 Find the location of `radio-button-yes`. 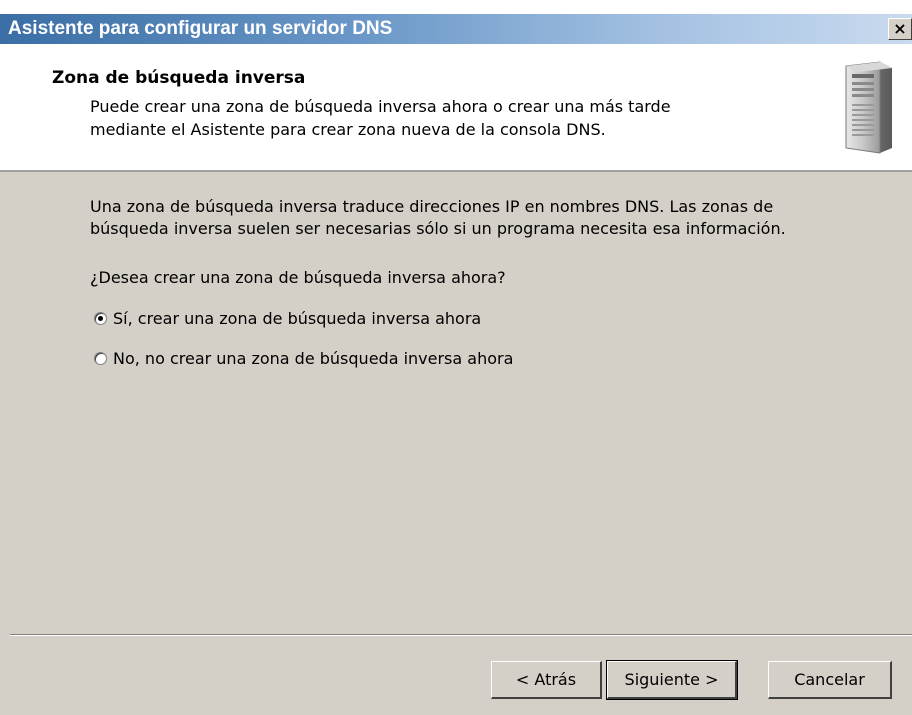

radio-button-yes is located at coordinates (100, 318).